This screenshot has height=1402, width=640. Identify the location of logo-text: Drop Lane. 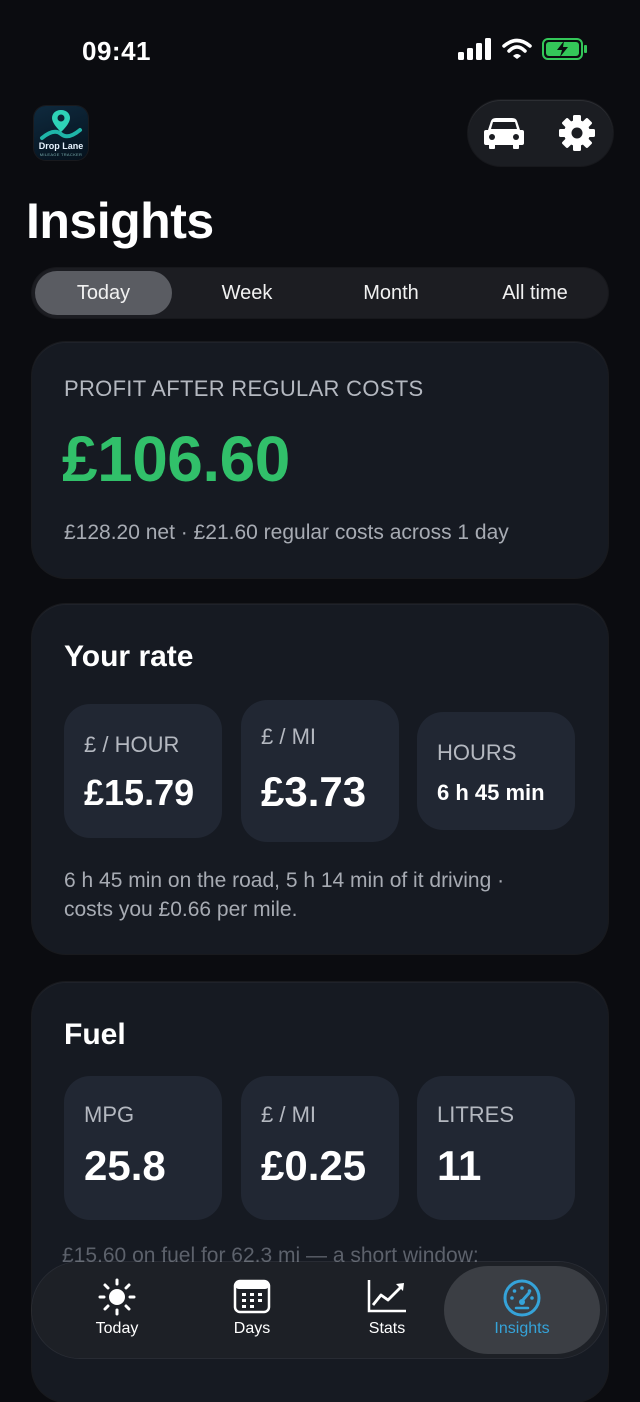
(61, 146).